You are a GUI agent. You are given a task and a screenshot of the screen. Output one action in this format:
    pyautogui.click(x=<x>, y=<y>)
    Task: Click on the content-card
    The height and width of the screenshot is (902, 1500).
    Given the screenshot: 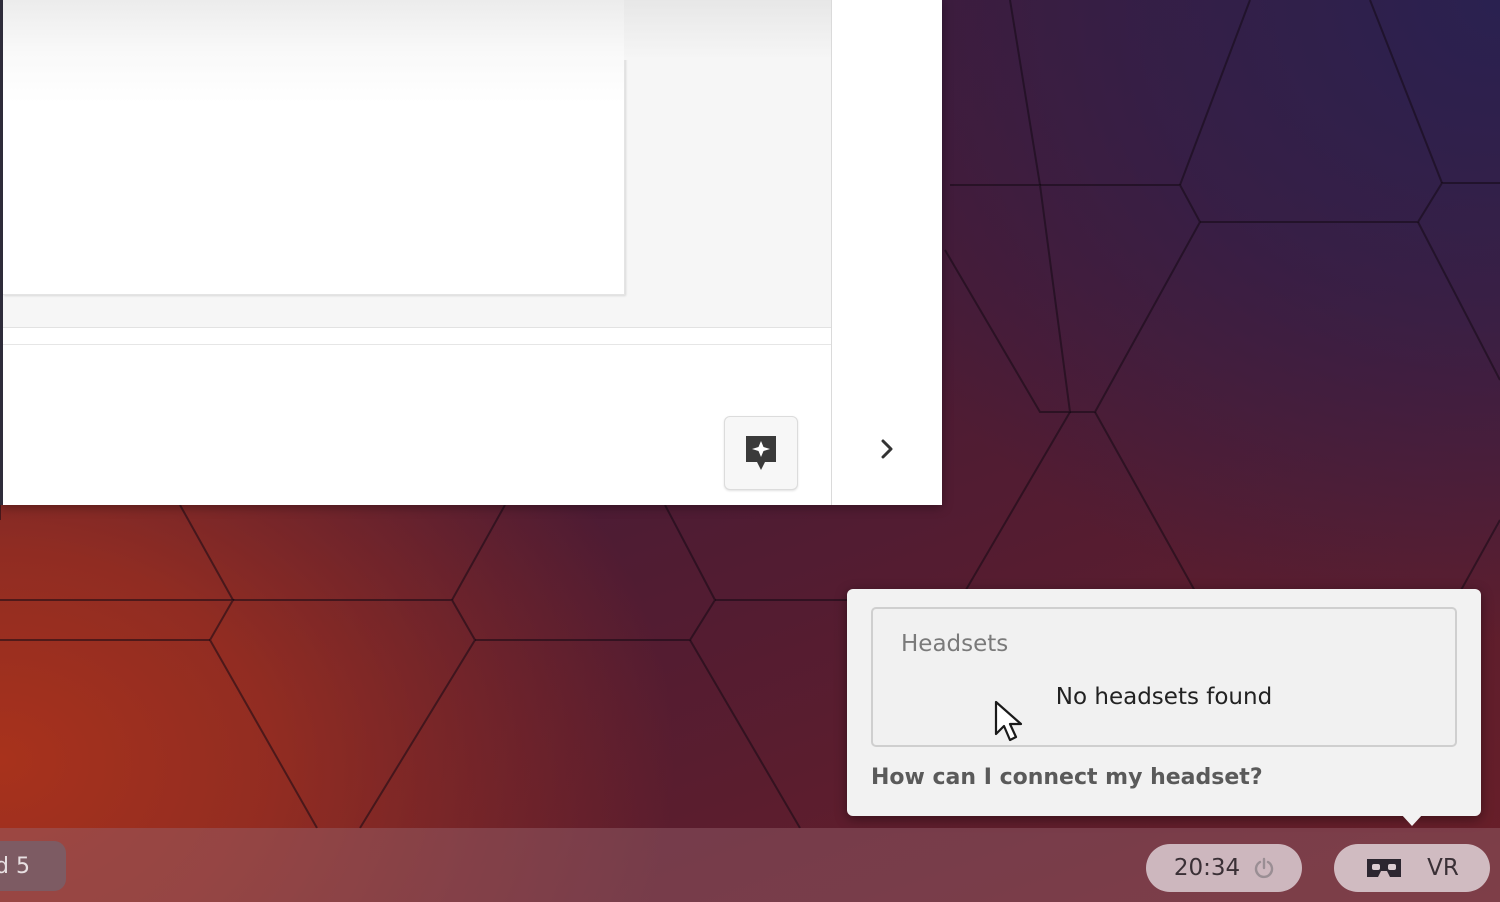 What is the action you would take?
    pyautogui.click(x=314, y=147)
    